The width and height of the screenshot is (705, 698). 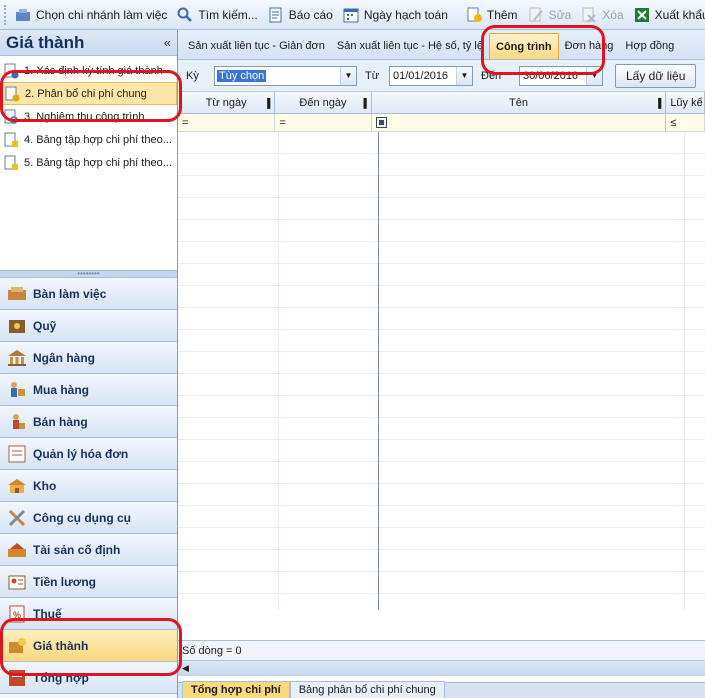 I want to click on nav-payroll: Tiền lương, so click(x=88, y=582).